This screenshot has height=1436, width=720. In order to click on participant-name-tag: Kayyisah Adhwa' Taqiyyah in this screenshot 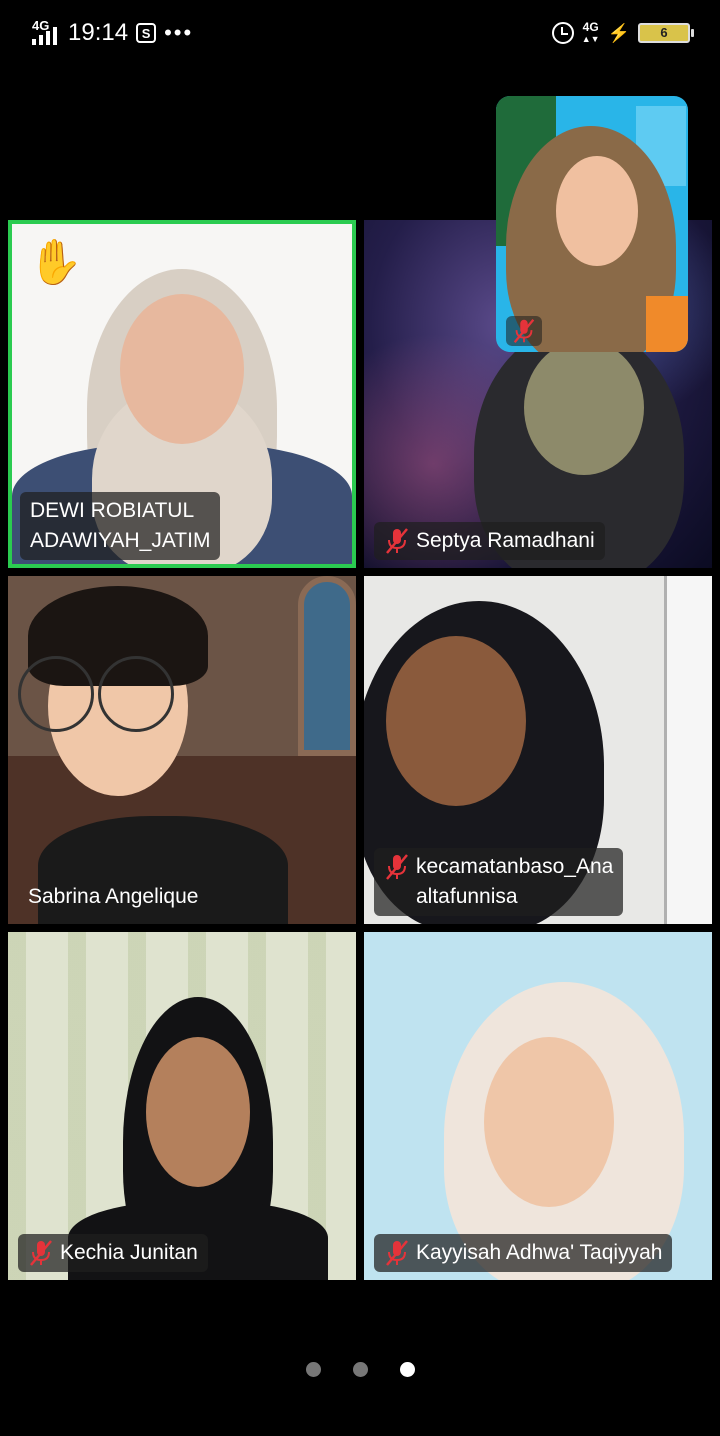, I will do `click(523, 1253)`.